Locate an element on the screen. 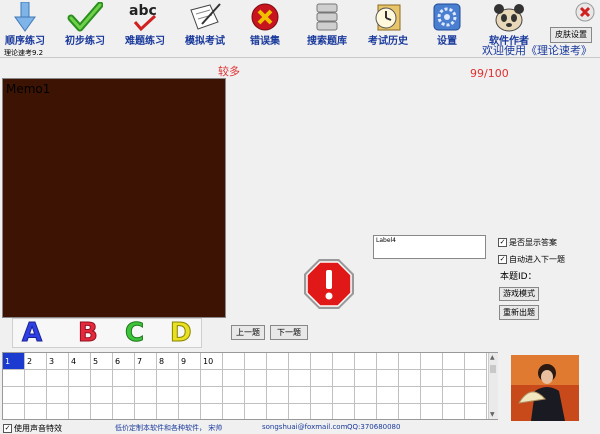  basic-practice-button: 初步练习 is located at coordinates (85, 23).